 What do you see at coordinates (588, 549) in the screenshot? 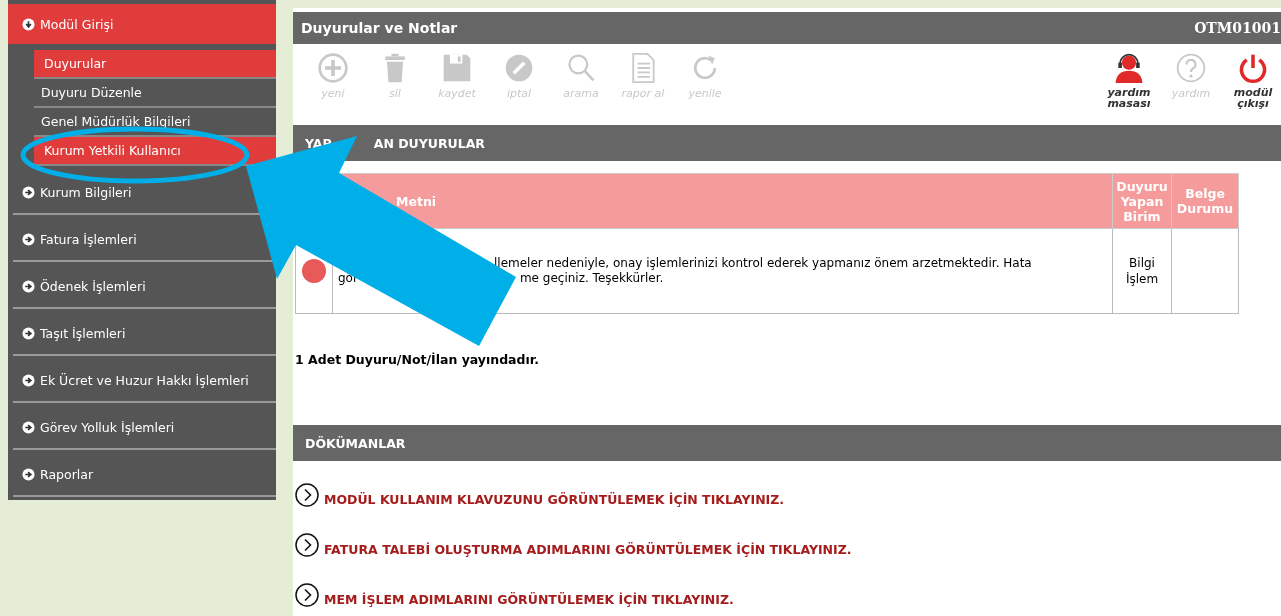
I see `document-link: FATURA TALEBİ OLUŞTURMA ADIMLARINI GÖRÜNTÜLEMEK İÇİN TIKLAYINIZ.` at bounding box center [588, 549].